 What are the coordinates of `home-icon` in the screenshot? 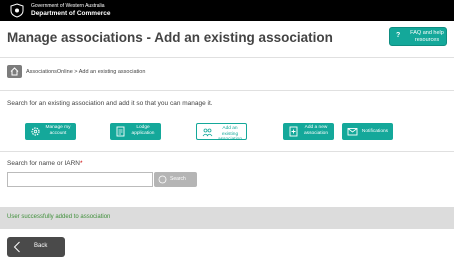 It's located at (14, 71).